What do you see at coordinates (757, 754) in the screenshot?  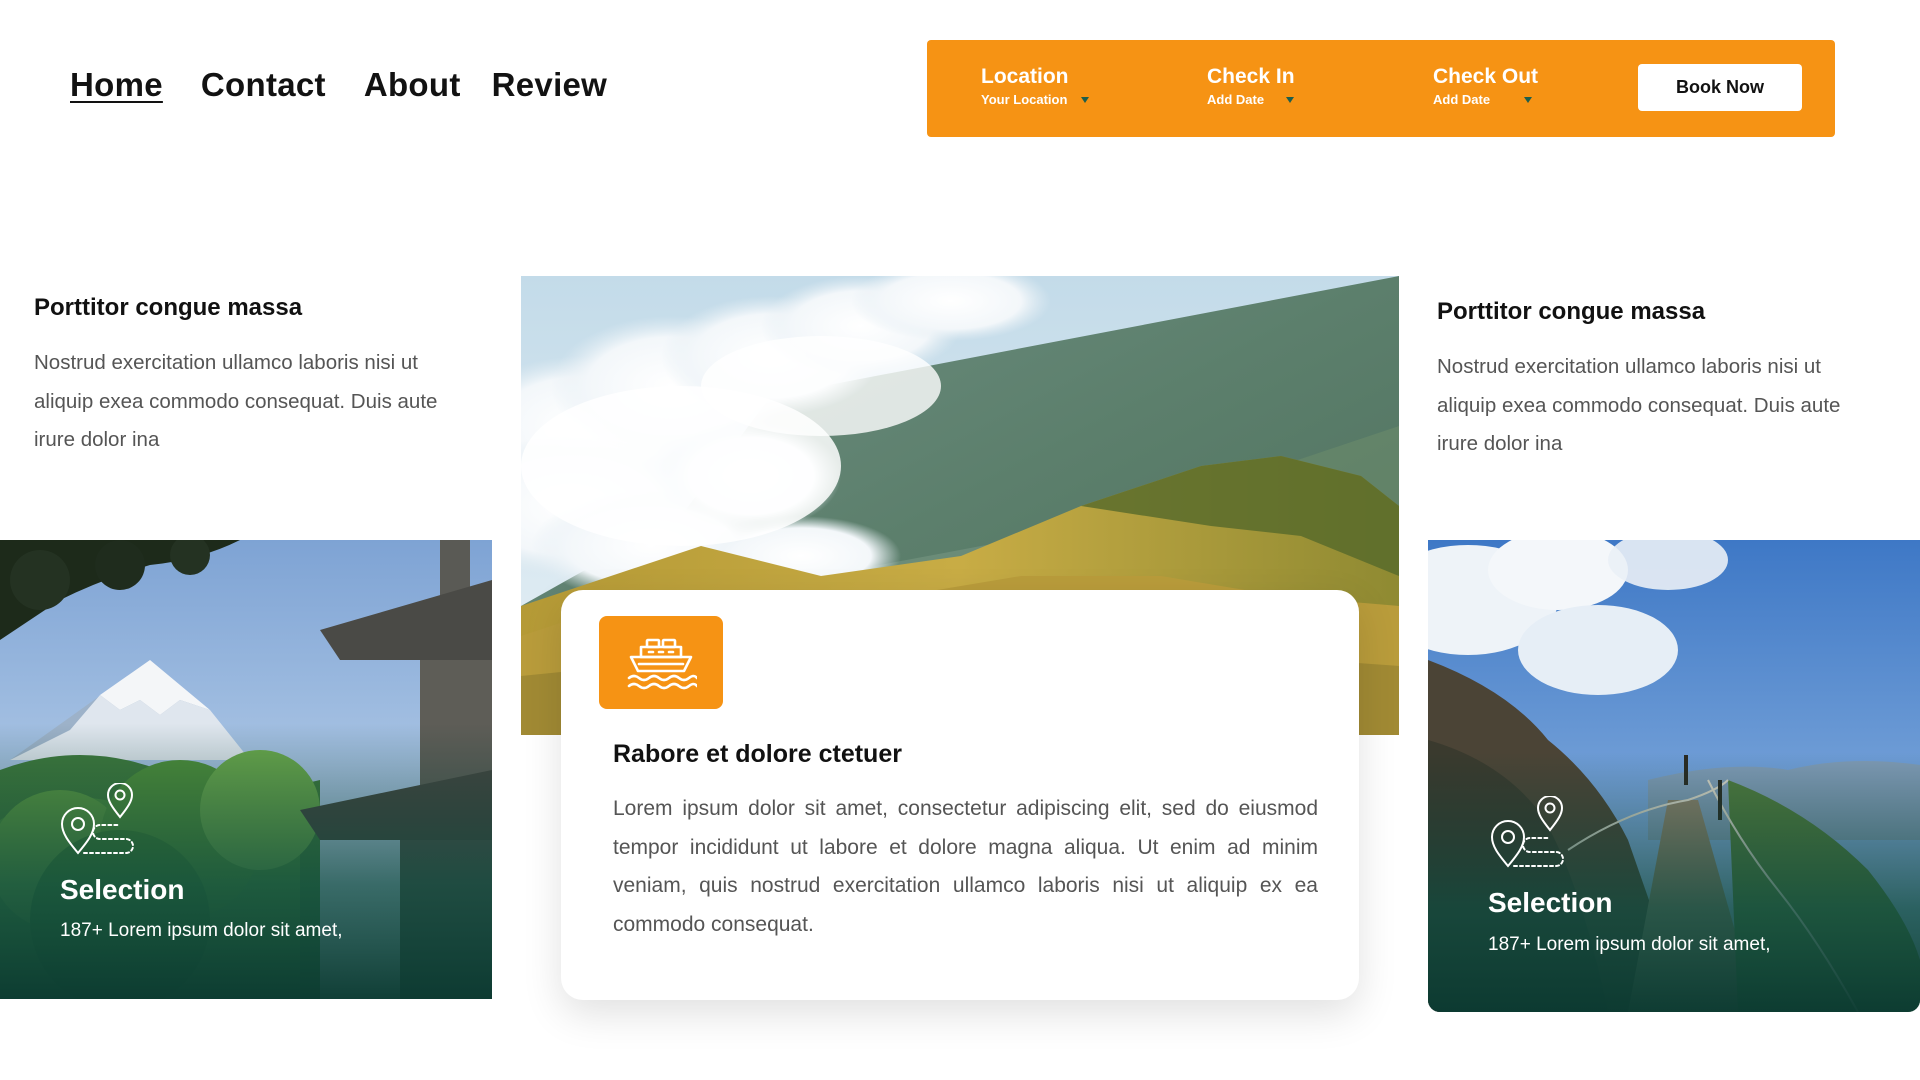 I see `feature-card-title: Rabore et dolore ctetuer` at bounding box center [757, 754].